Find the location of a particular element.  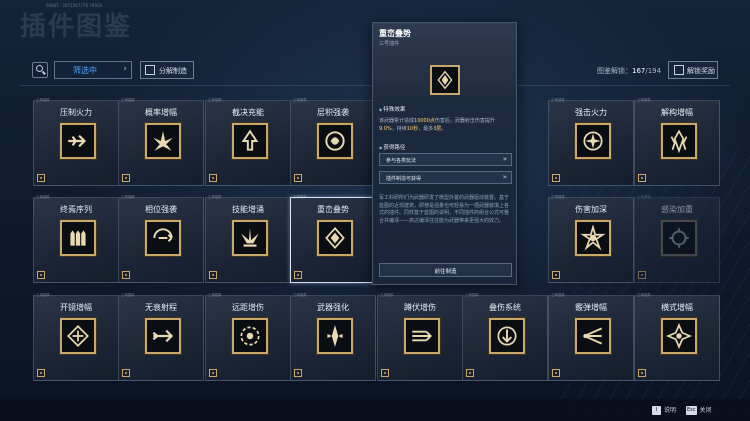

target-star-icon is located at coordinates (593, 141).